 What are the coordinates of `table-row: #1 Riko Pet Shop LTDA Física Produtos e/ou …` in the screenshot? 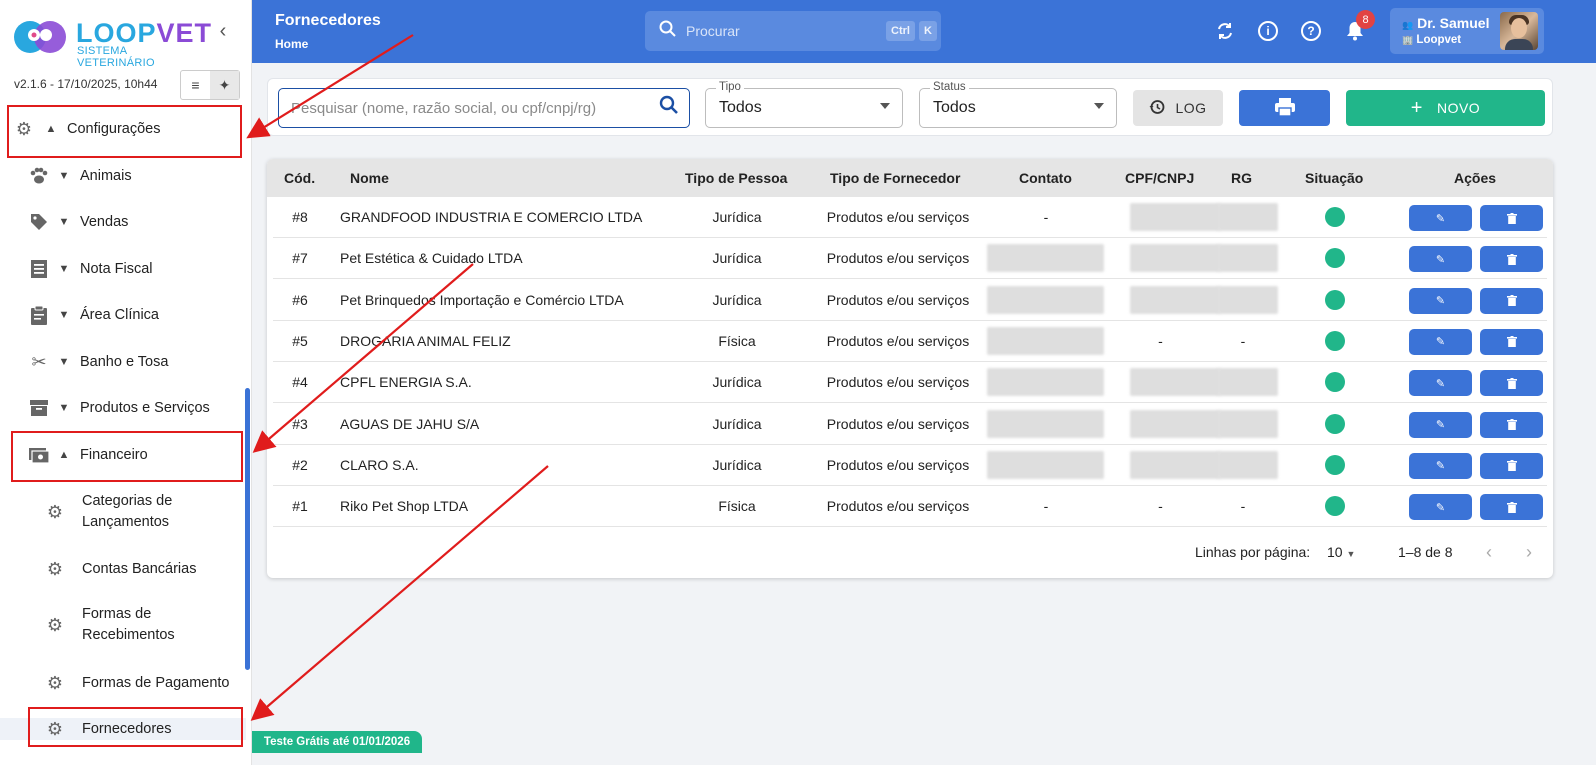 It's located at (910, 507).